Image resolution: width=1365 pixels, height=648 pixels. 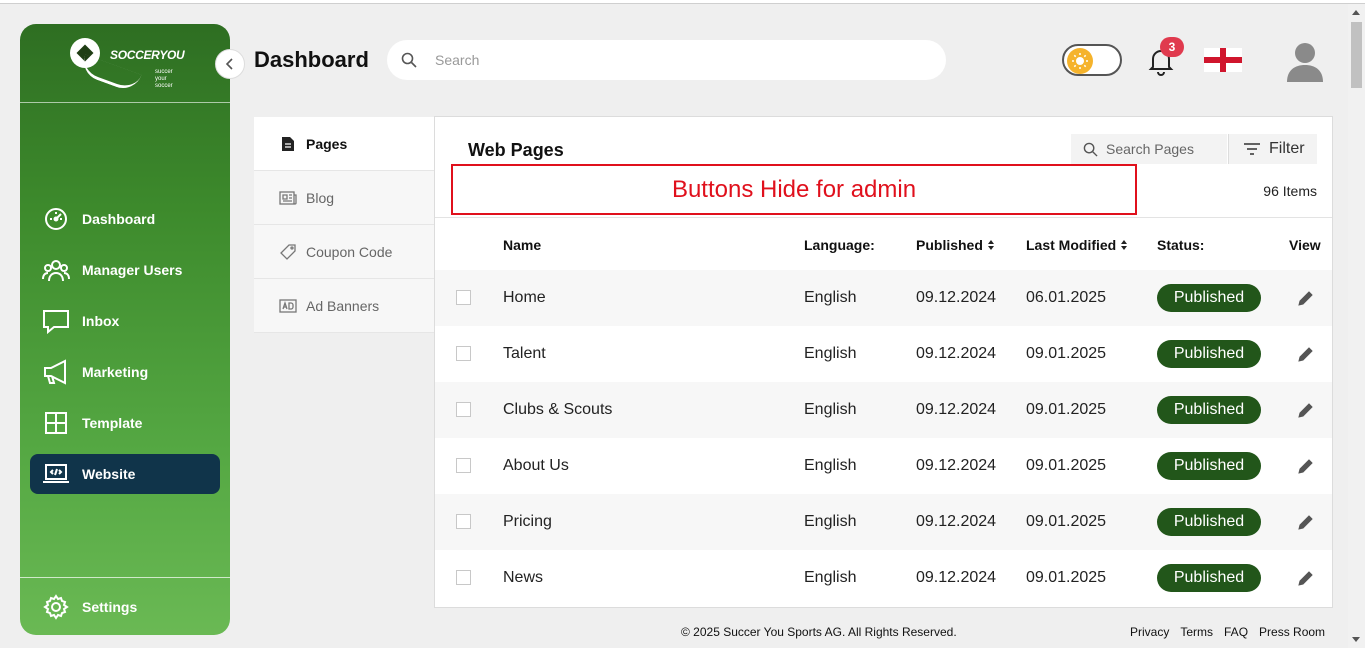 What do you see at coordinates (344, 144) in the screenshot?
I see `subnav-item-pages: Pages` at bounding box center [344, 144].